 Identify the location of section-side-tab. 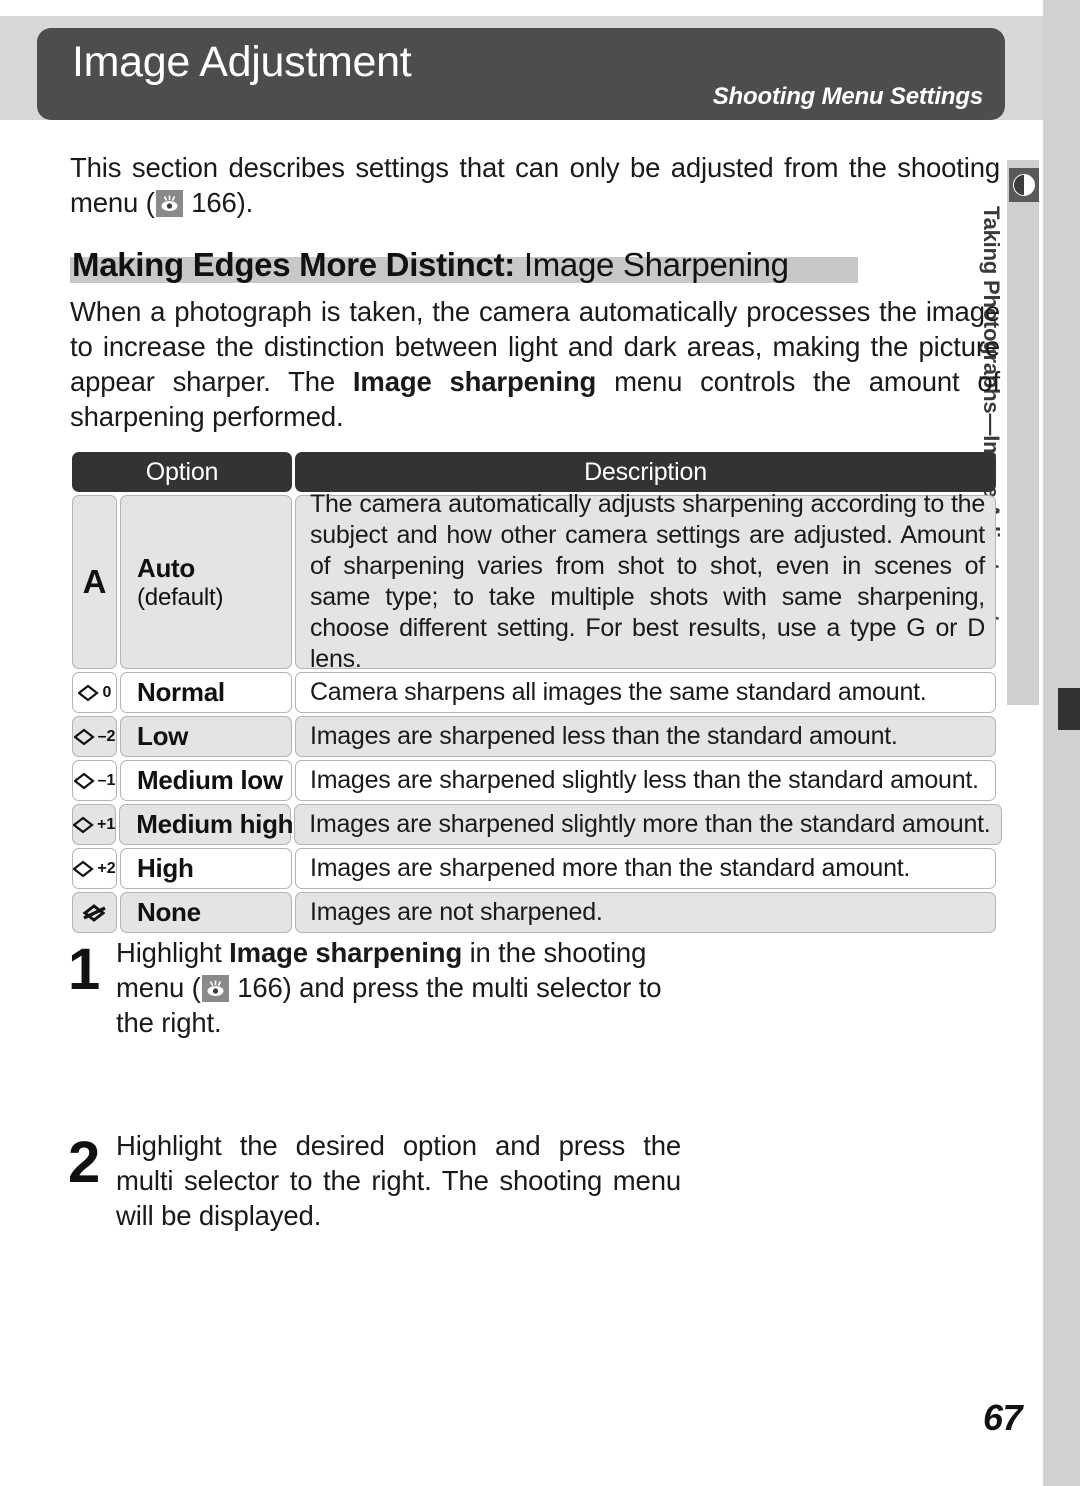
(1023, 432).